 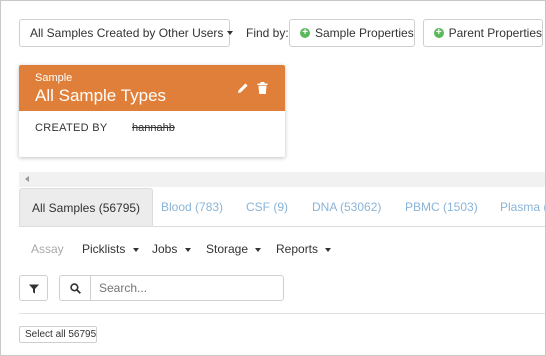 I want to click on tab-label: DNA (53062), so click(x=347, y=207).